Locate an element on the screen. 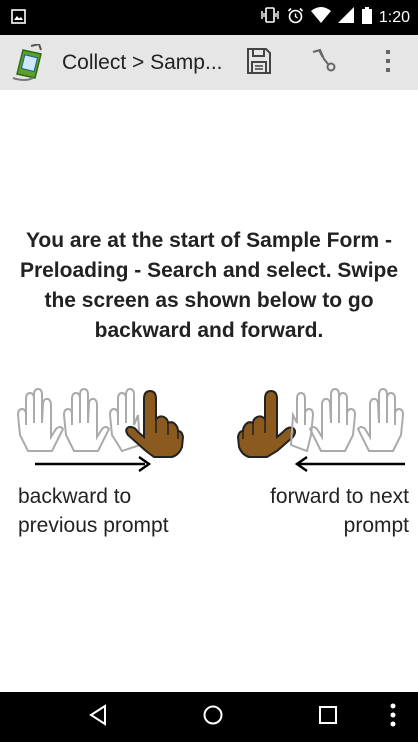 Image resolution: width=418 pixels, height=742 pixels. save-icon is located at coordinates (259, 63).